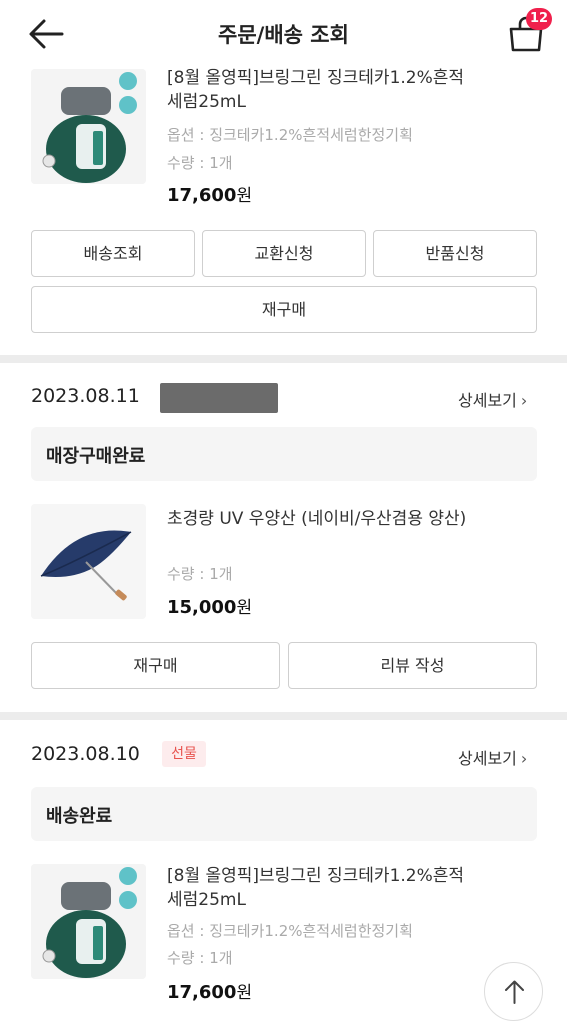 Image resolution: width=567 pixels, height=1024 pixels. Describe the element at coordinates (284, 814) in the screenshot. I see `order-status-box: 배송완료` at that location.